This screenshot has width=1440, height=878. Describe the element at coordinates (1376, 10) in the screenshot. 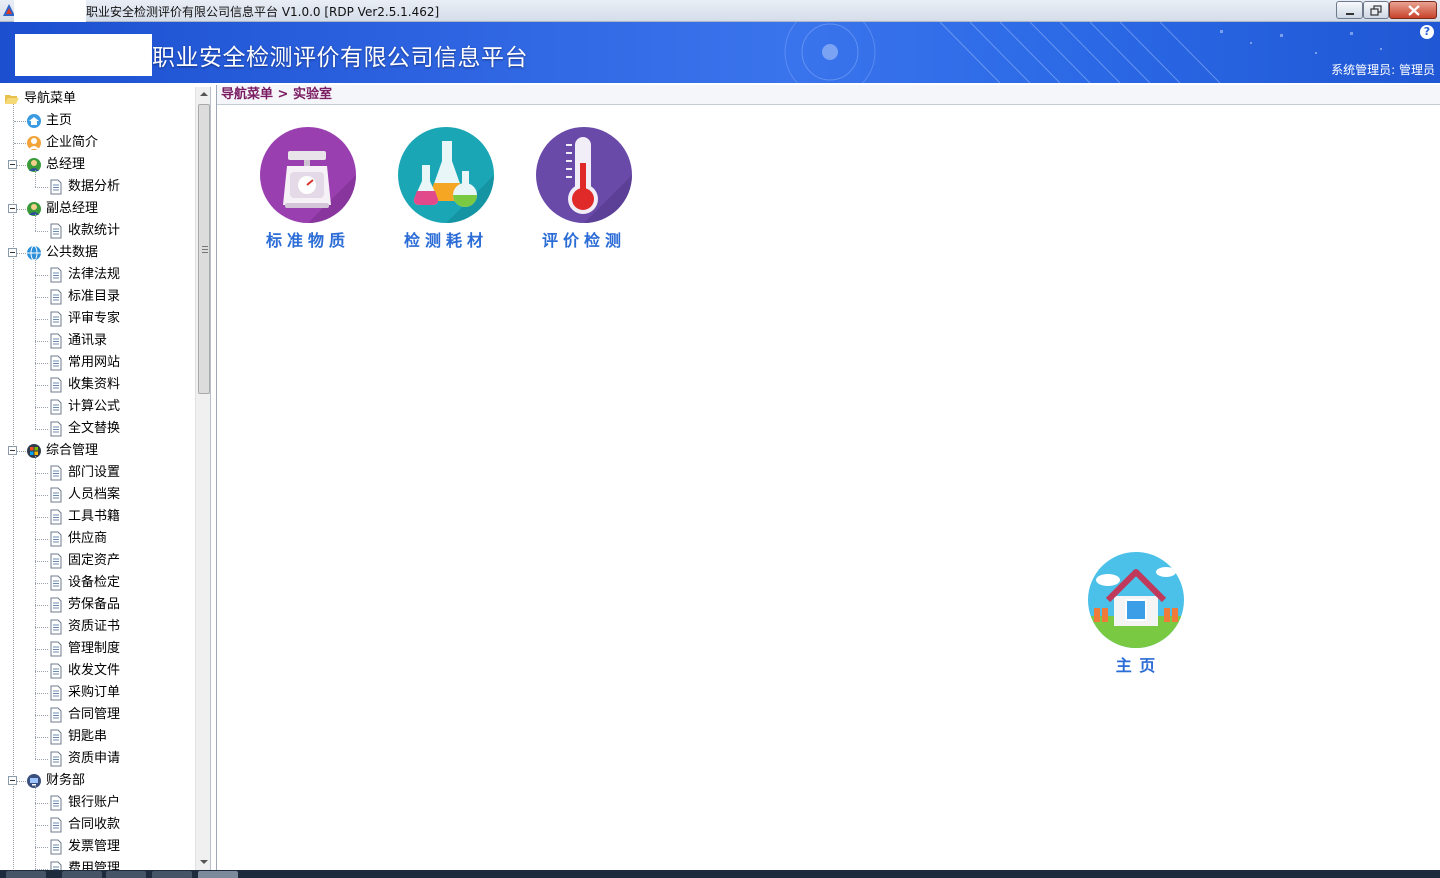

I see `maximize-button` at that location.